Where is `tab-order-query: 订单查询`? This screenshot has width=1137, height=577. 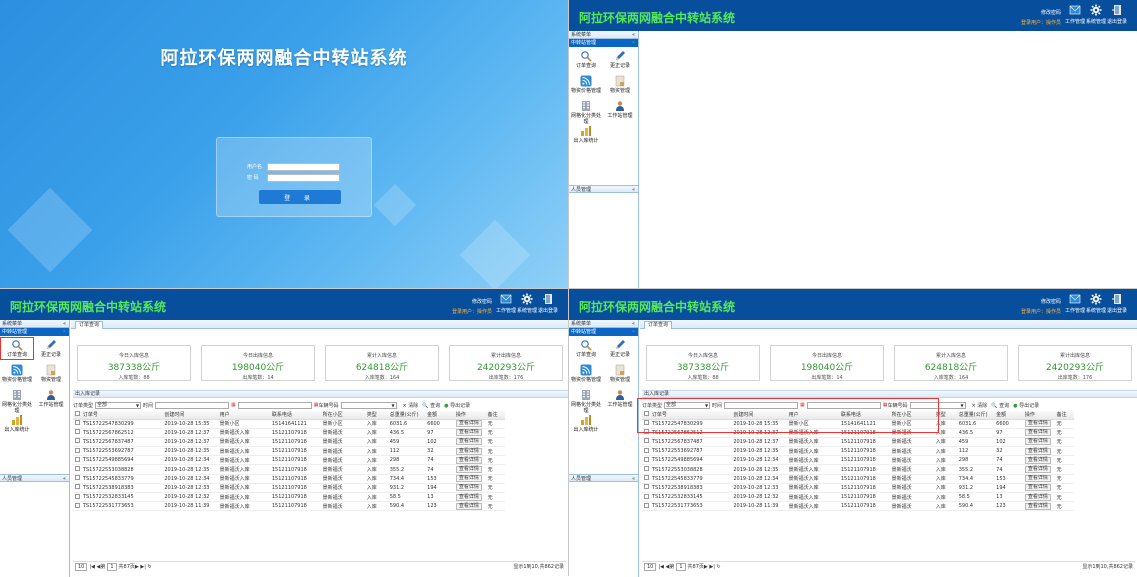 tab-order-query: 订单查询 is located at coordinates (89, 325).